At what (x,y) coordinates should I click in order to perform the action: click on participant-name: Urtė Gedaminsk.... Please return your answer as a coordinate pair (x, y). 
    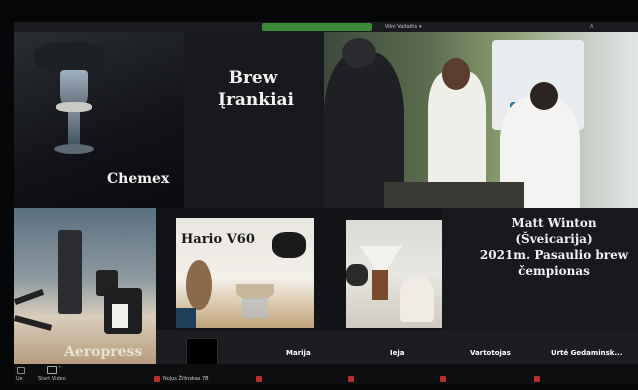
    Looking at the image, I should click on (586, 353).